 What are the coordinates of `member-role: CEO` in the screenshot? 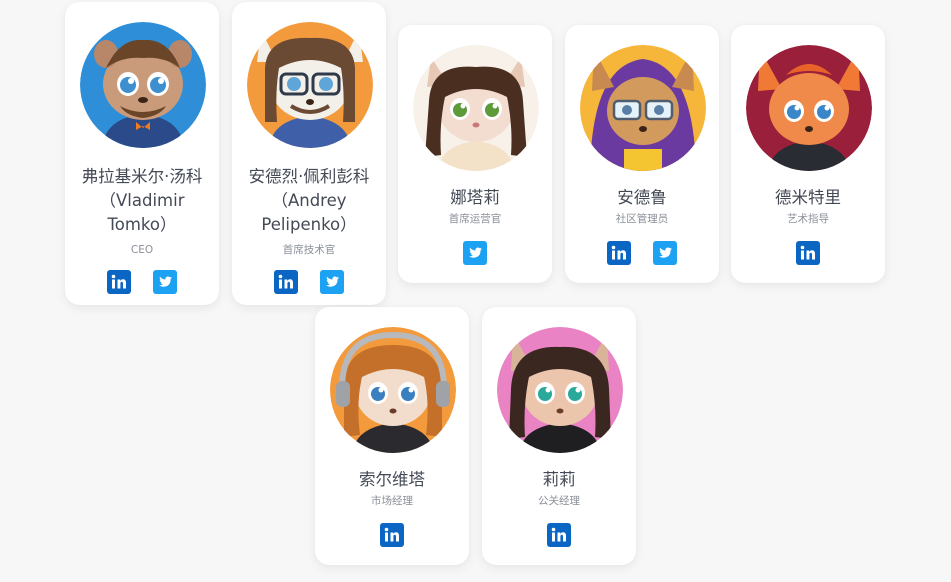 It's located at (142, 250).